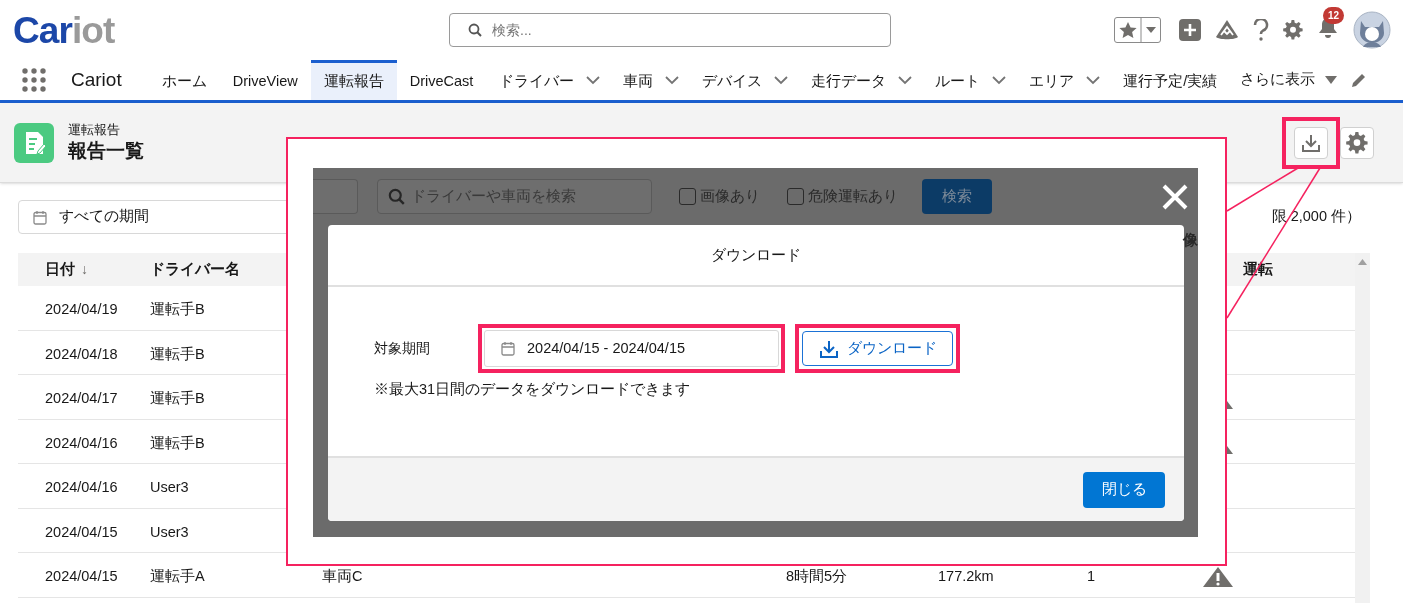  What do you see at coordinates (732, 80) in the screenshot?
I see `nav-tab: デバイス` at bounding box center [732, 80].